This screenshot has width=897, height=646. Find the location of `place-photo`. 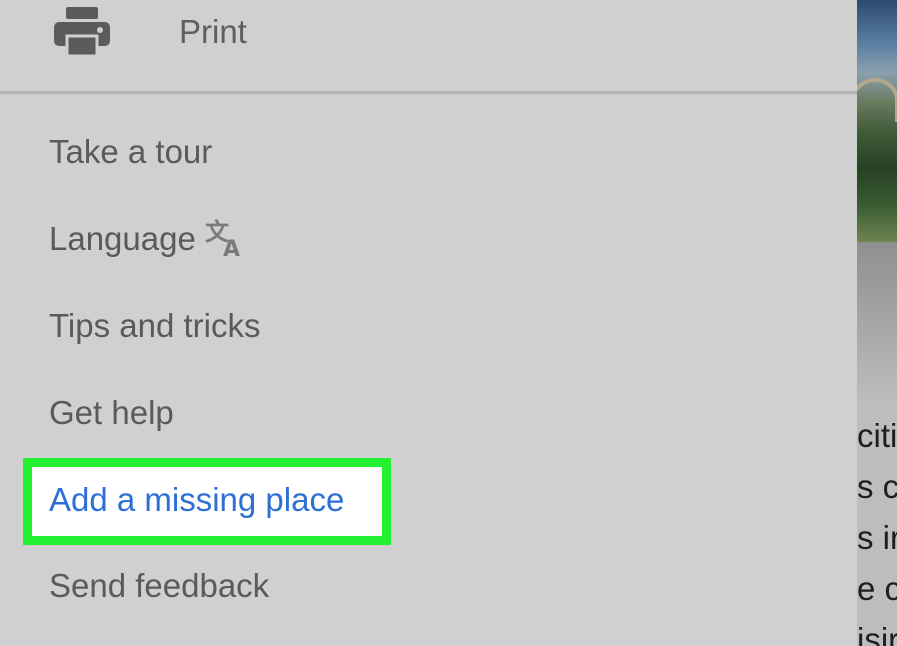

place-photo is located at coordinates (877, 121).